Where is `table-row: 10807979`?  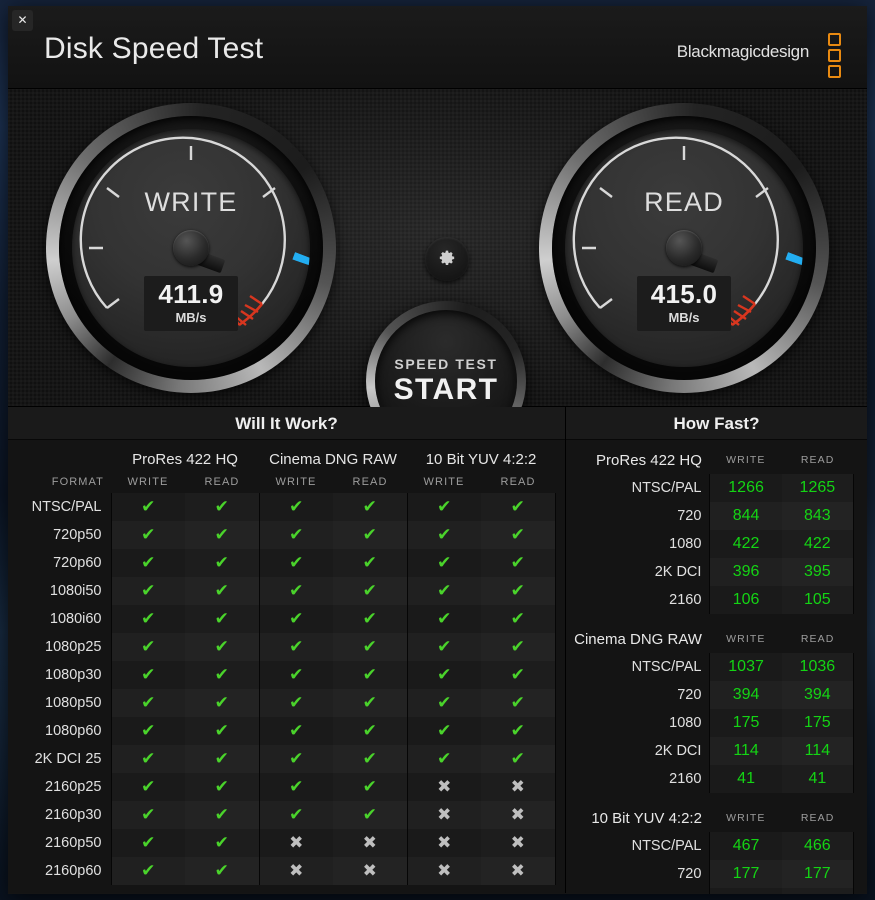
table-row: 10807979 is located at coordinates (714, 891).